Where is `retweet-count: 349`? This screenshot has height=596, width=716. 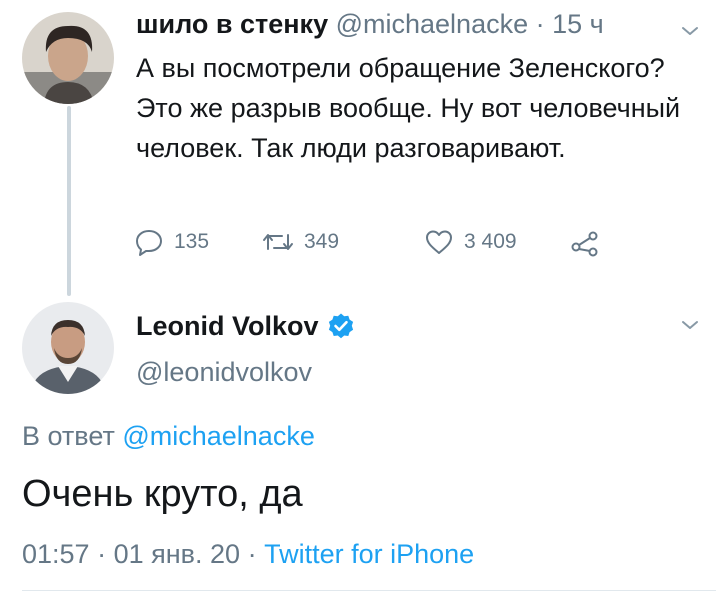
retweet-count: 349 is located at coordinates (322, 241).